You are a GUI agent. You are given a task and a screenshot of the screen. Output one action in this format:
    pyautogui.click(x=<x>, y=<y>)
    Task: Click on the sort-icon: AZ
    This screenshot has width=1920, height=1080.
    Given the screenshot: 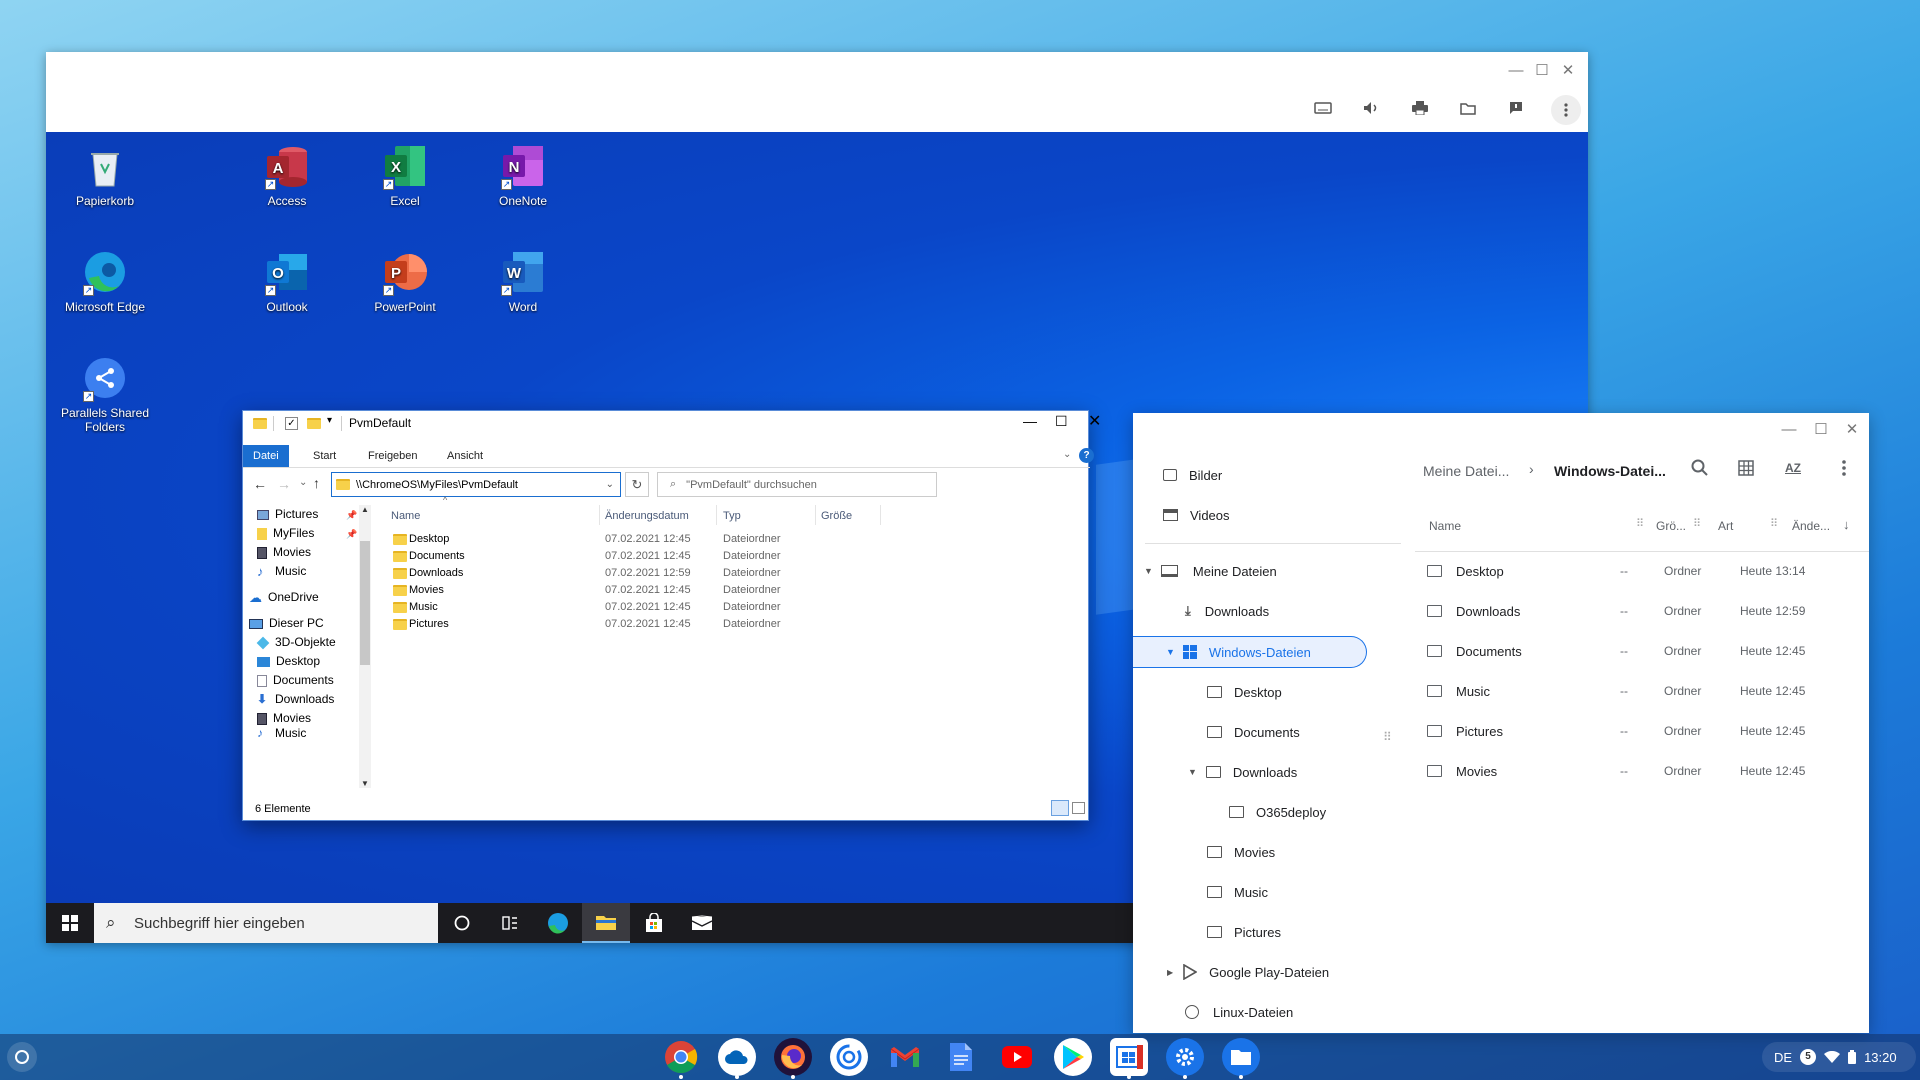 What is the action you would take?
    pyautogui.click(x=1793, y=468)
    